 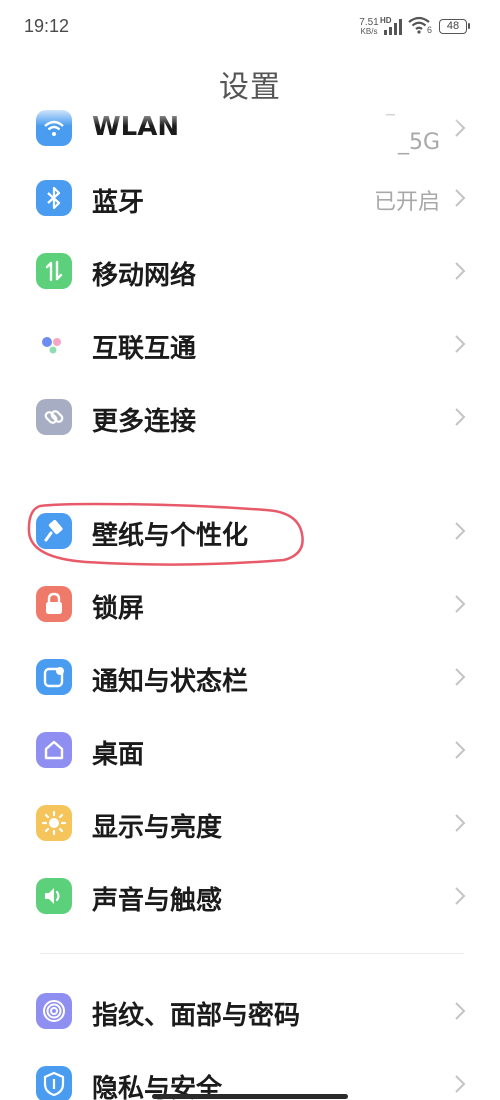 What do you see at coordinates (250, 677) in the screenshot?
I see `settings-item-notifications: 通知与状态栏` at bounding box center [250, 677].